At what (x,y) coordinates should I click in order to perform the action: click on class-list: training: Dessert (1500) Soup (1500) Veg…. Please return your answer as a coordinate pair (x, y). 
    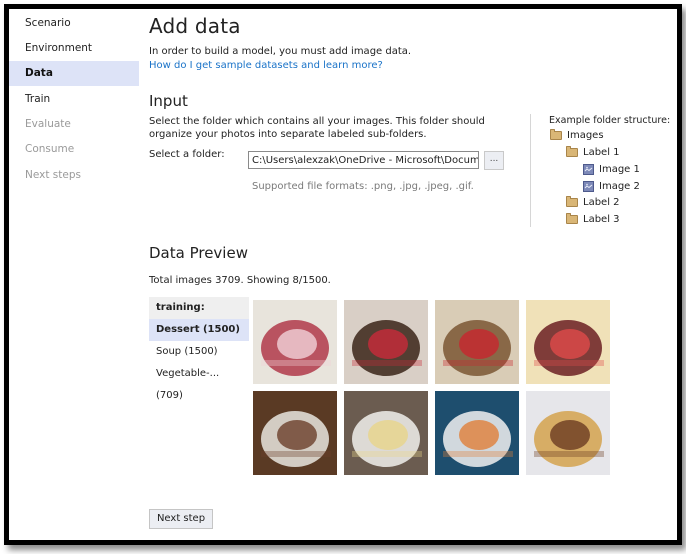
    Looking at the image, I should click on (199, 349).